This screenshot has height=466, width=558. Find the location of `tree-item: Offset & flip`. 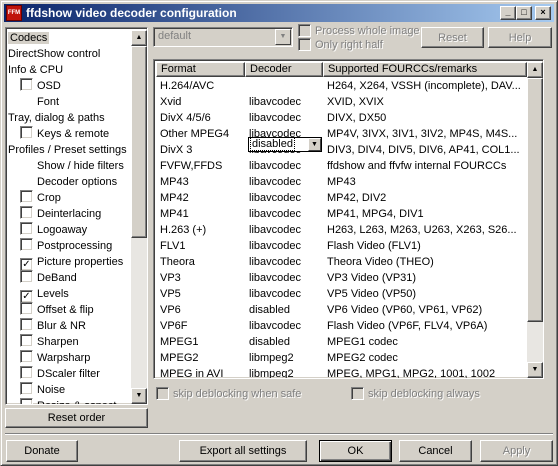

tree-item: Offset & flip is located at coordinates (57, 310).